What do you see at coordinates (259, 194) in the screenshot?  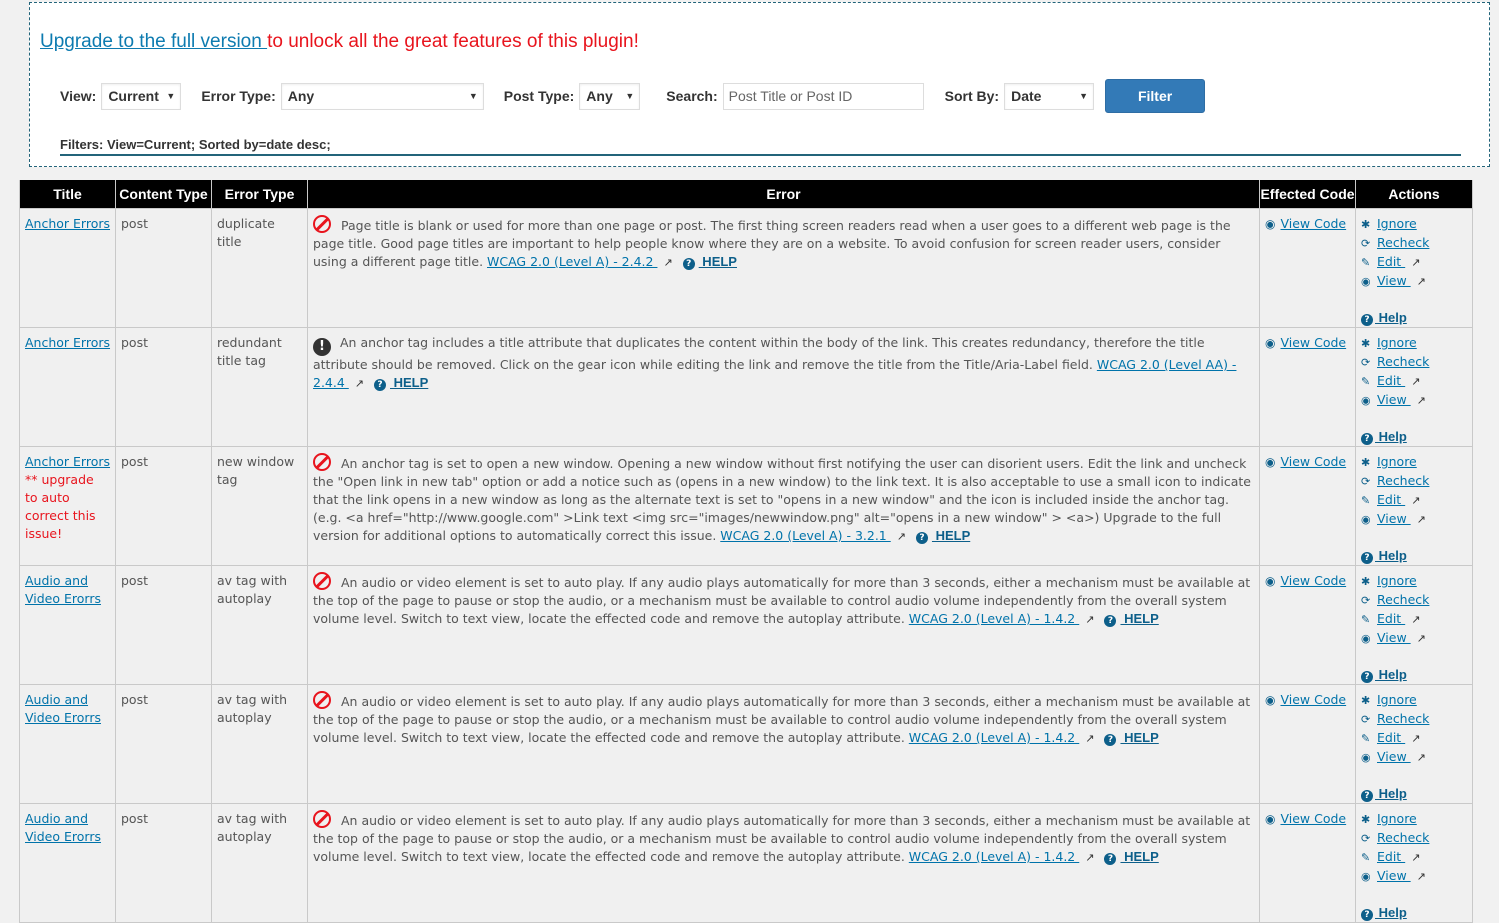 I see `header-error-type: Error Type` at bounding box center [259, 194].